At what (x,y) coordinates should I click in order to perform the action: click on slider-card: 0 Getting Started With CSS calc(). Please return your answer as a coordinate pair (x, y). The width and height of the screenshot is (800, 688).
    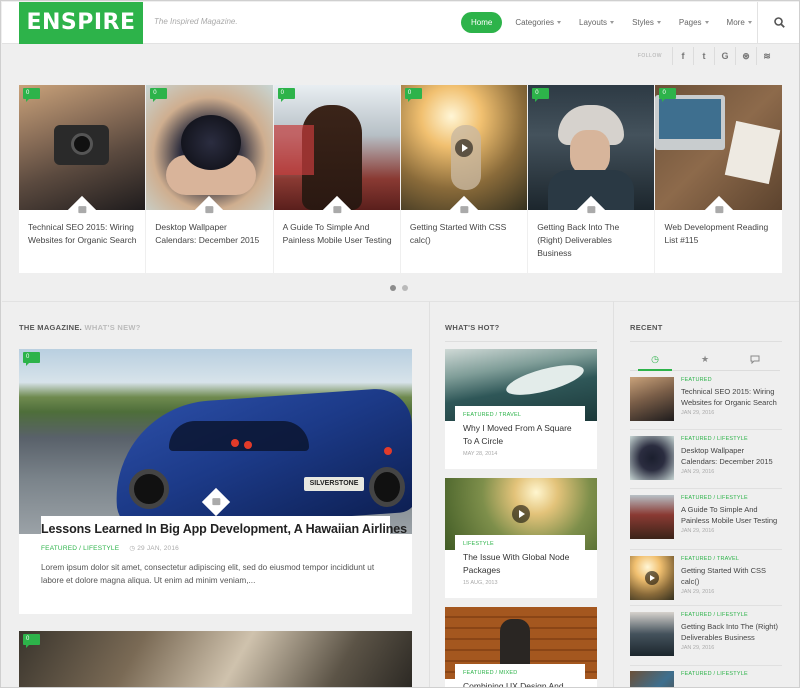
    Looking at the image, I should click on (464, 179).